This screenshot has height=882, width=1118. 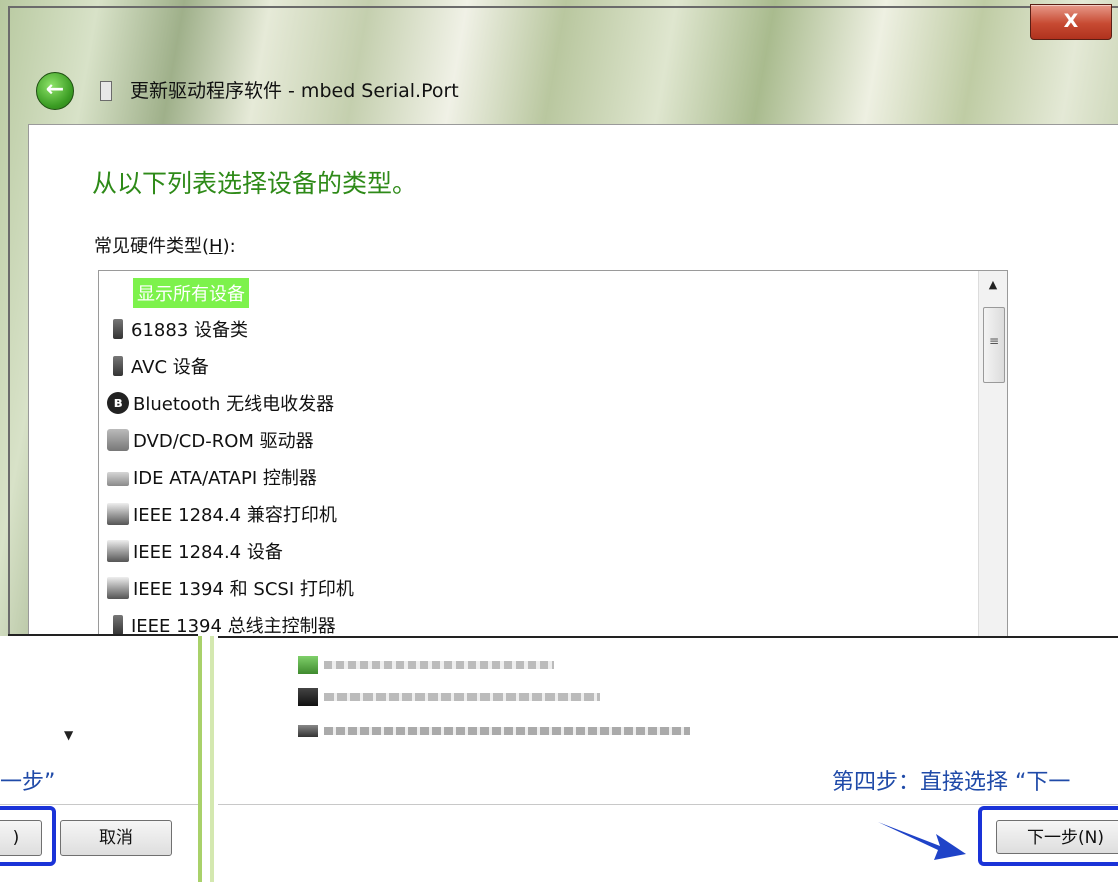 What do you see at coordinates (243, 589) in the screenshot?
I see `list-item-label: IEEE 1394 和 SCSI 打印机` at bounding box center [243, 589].